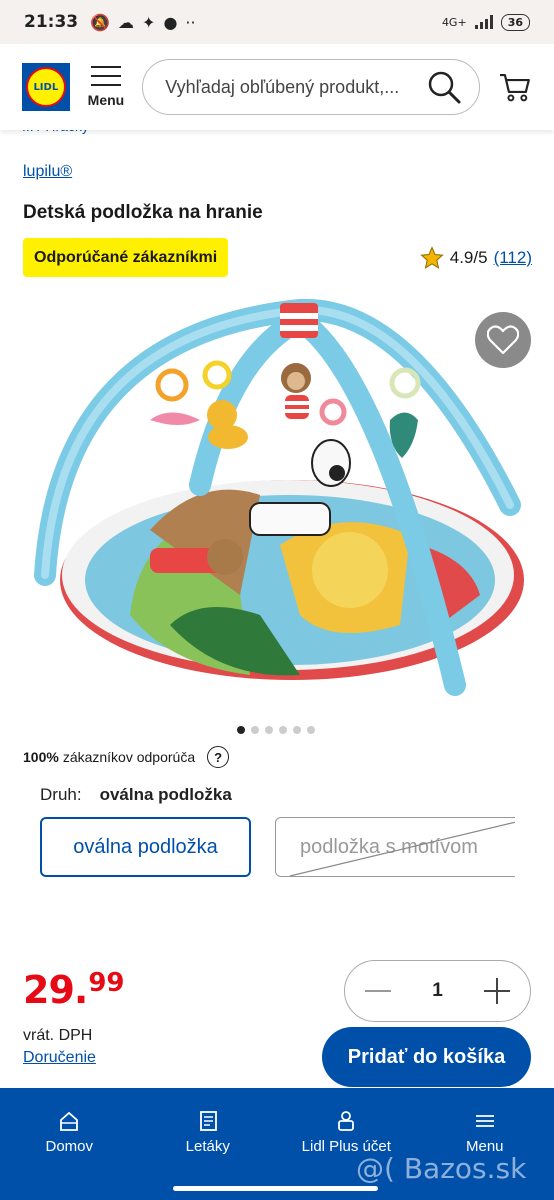  Describe the element at coordinates (105, 76) in the screenshot. I see `hamburger-icon` at that location.